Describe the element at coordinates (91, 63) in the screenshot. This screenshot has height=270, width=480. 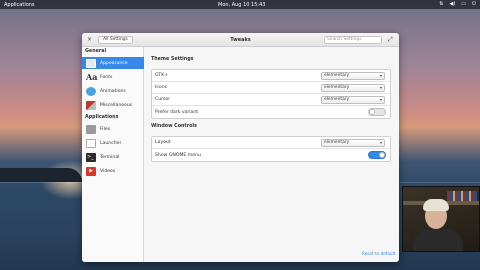
I see `appearance-icon` at that location.